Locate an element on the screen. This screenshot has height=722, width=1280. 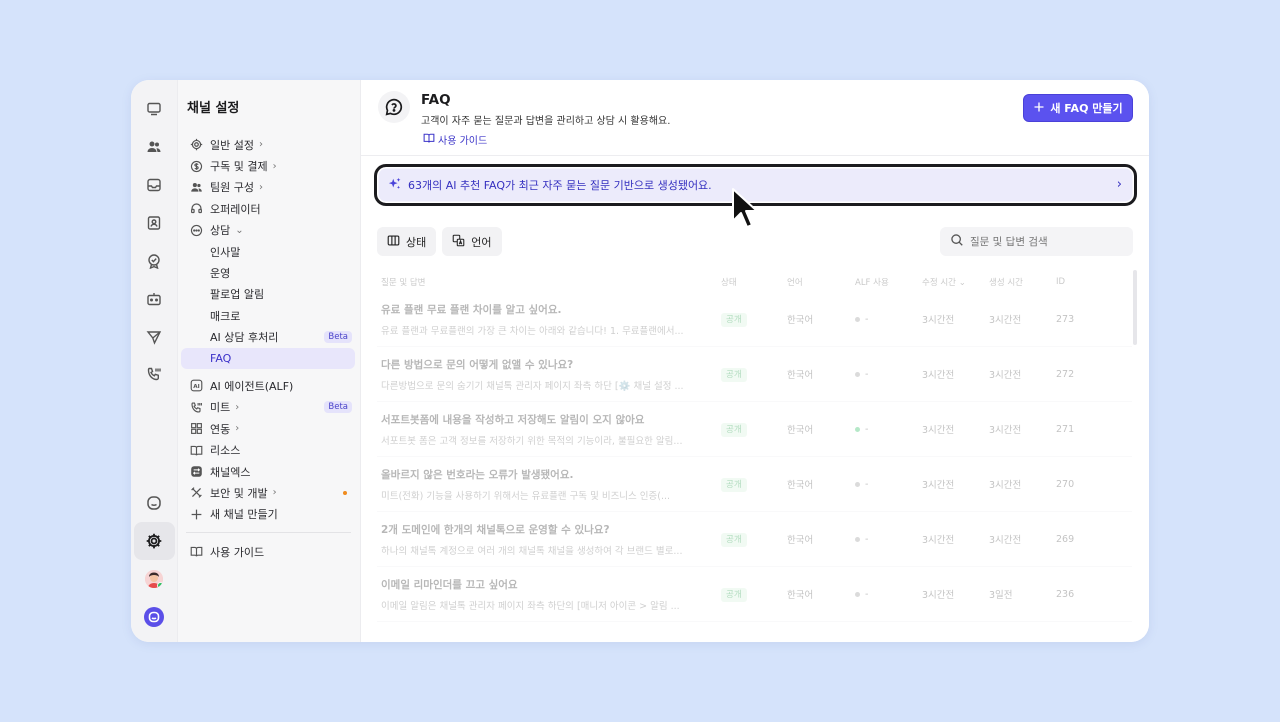
svg-text: AI is located at coordinates (196, 387).